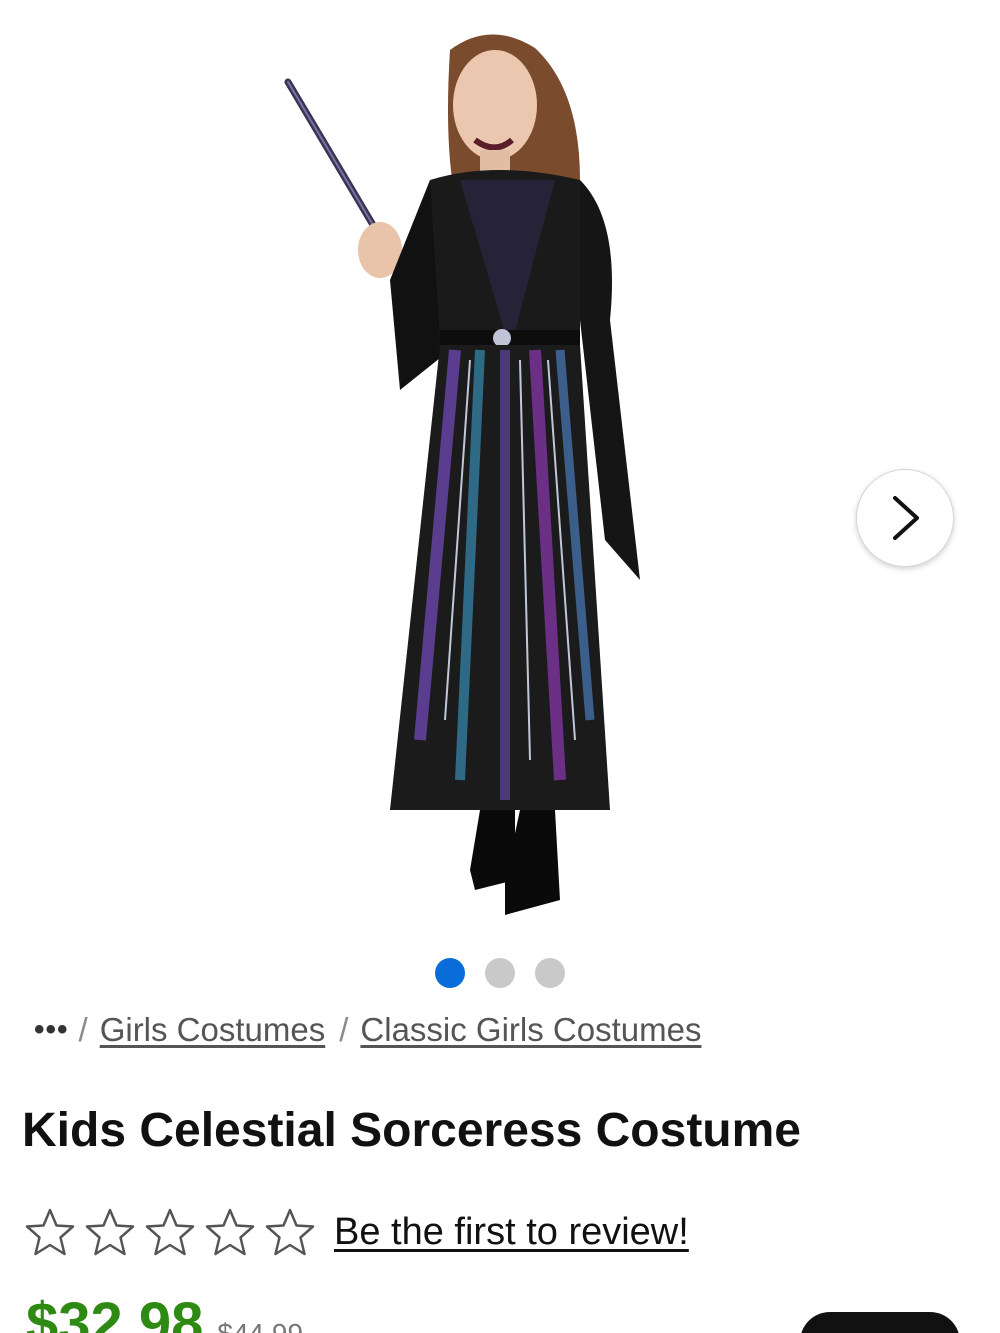 The width and height of the screenshot is (1000, 1333). What do you see at coordinates (213, 1030) in the screenshot?
I see `breadcrumb-link-girls-costumes: Girls Costumes` at bounding box center [213, 1030].